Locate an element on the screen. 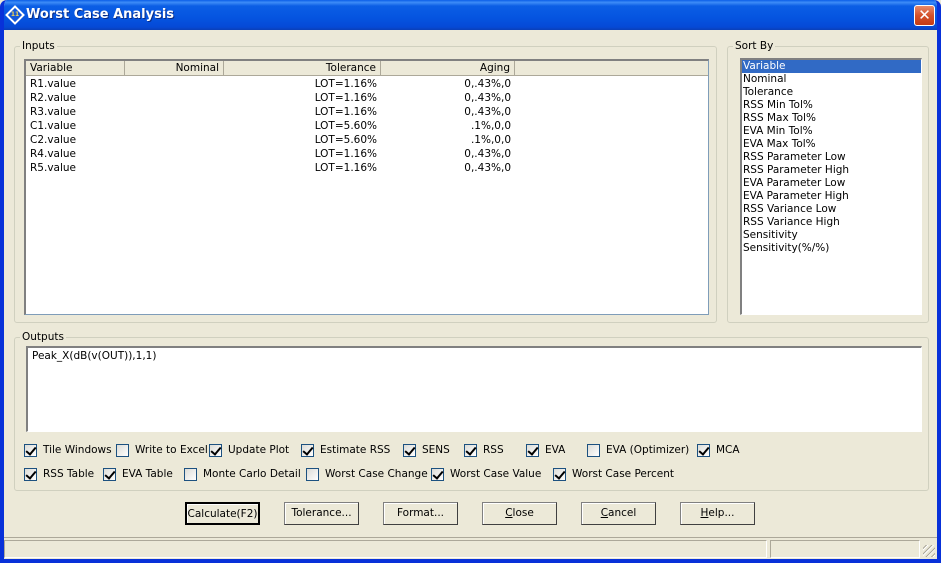 This screenshot has width=941, height=563. sort-option: EVA Max Tol% is located at coordinates (831, 144).